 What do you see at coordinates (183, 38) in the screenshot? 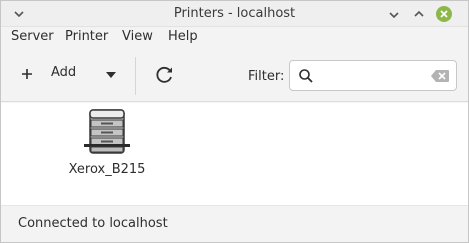
I see `menu-help: Help` at bounding box center [183, 38].